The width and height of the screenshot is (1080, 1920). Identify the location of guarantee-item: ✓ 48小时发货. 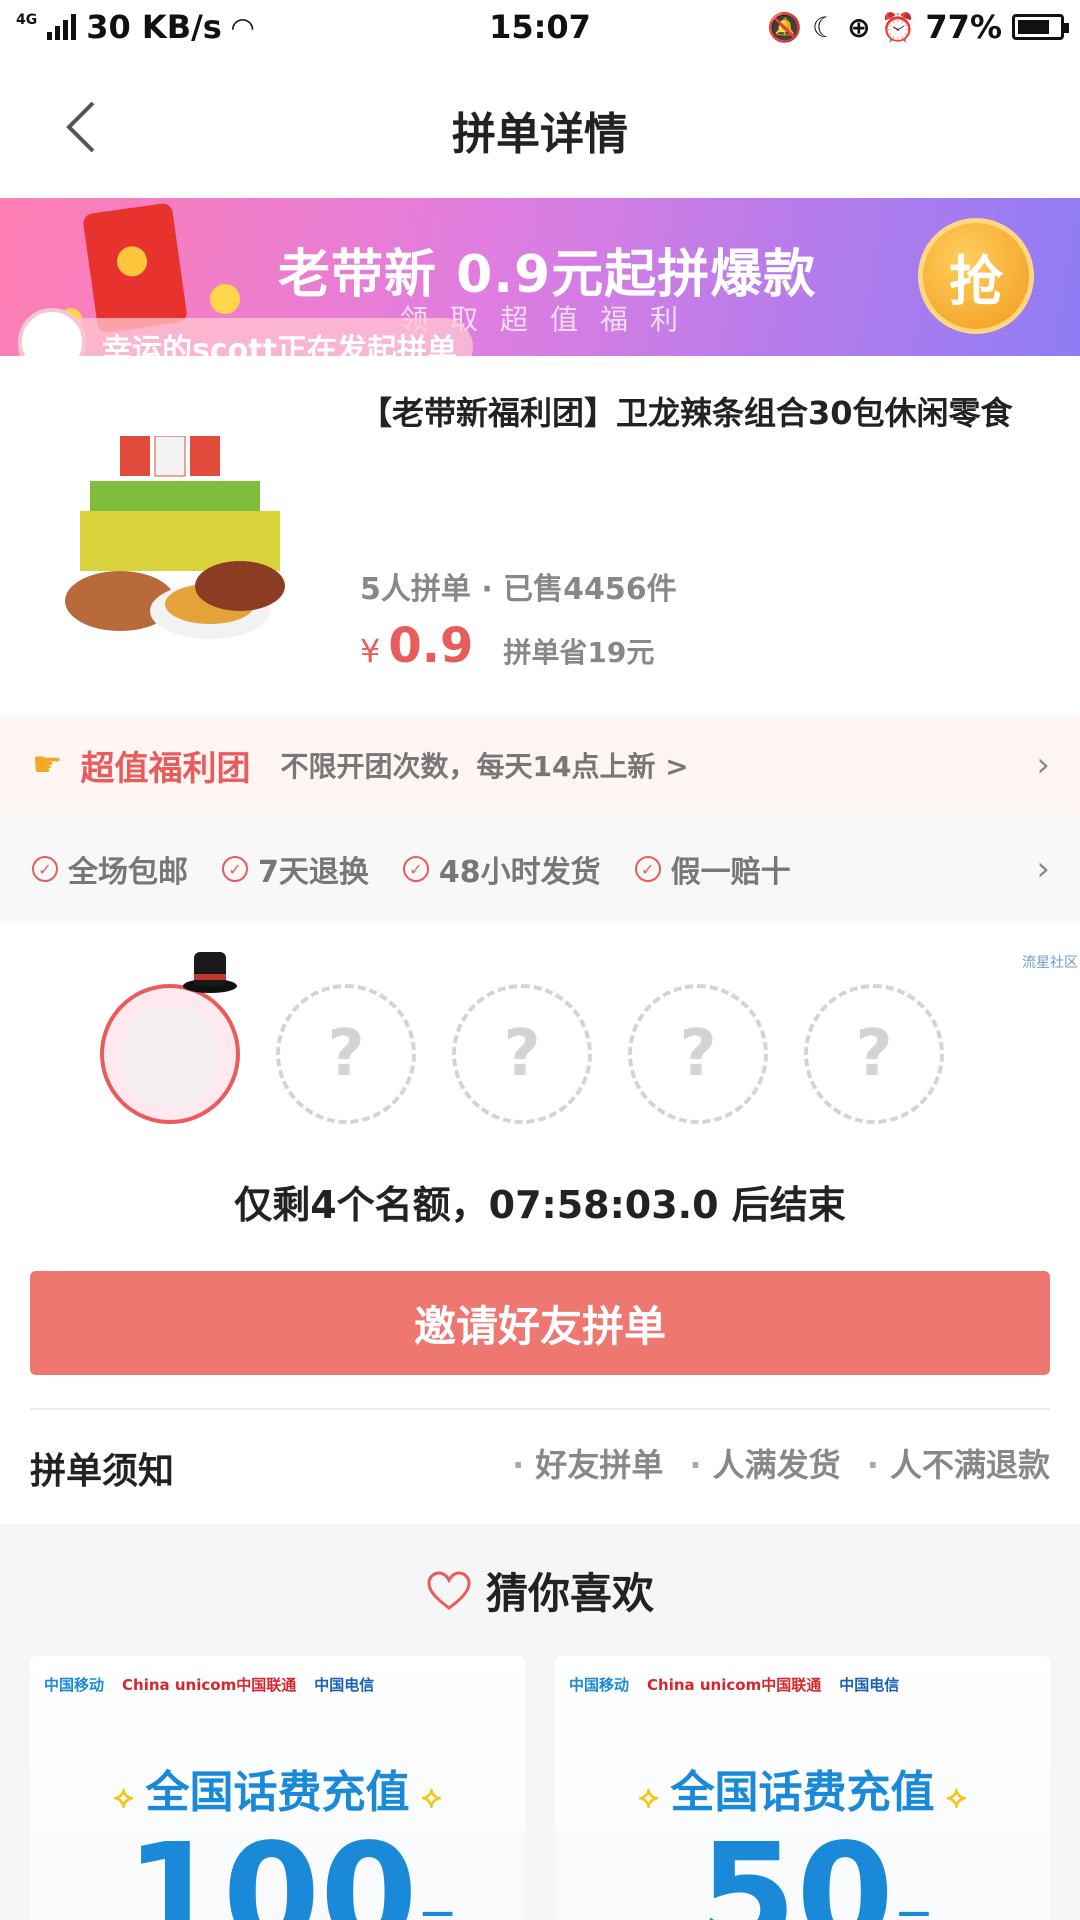
(501, 869).